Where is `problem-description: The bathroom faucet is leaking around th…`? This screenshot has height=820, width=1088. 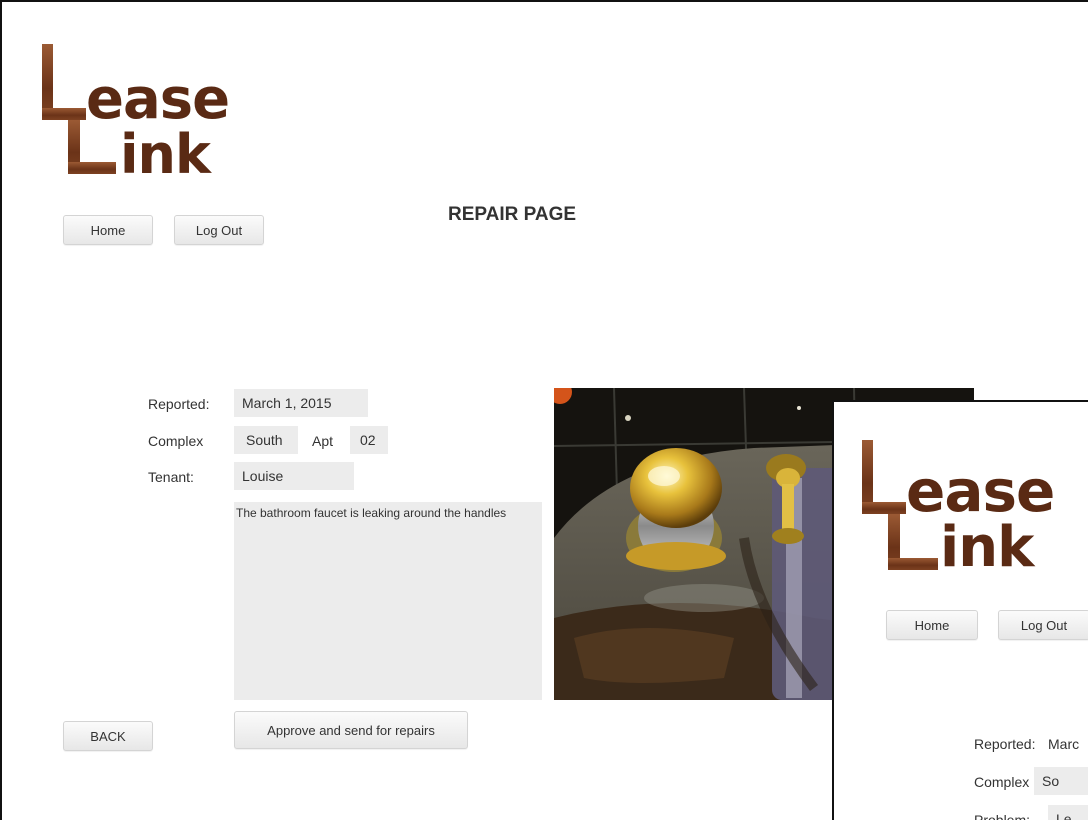 problem-description: The bathroom faucet is leaking around th… is located at coordinates (388, 601).